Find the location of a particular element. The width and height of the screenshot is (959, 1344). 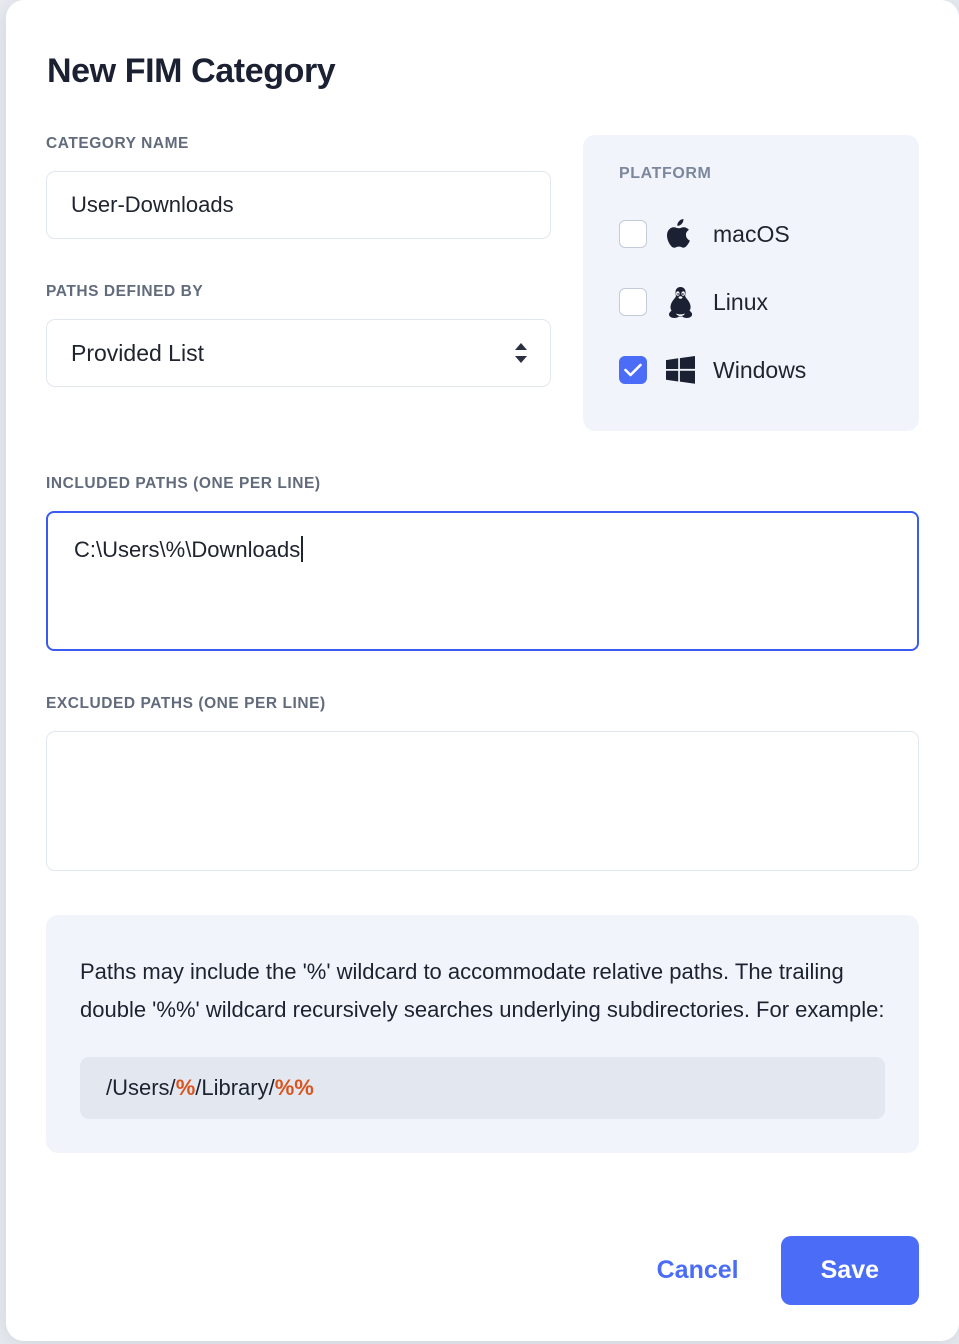

platform-option-label: Linux is located at coordinates (740, 301).